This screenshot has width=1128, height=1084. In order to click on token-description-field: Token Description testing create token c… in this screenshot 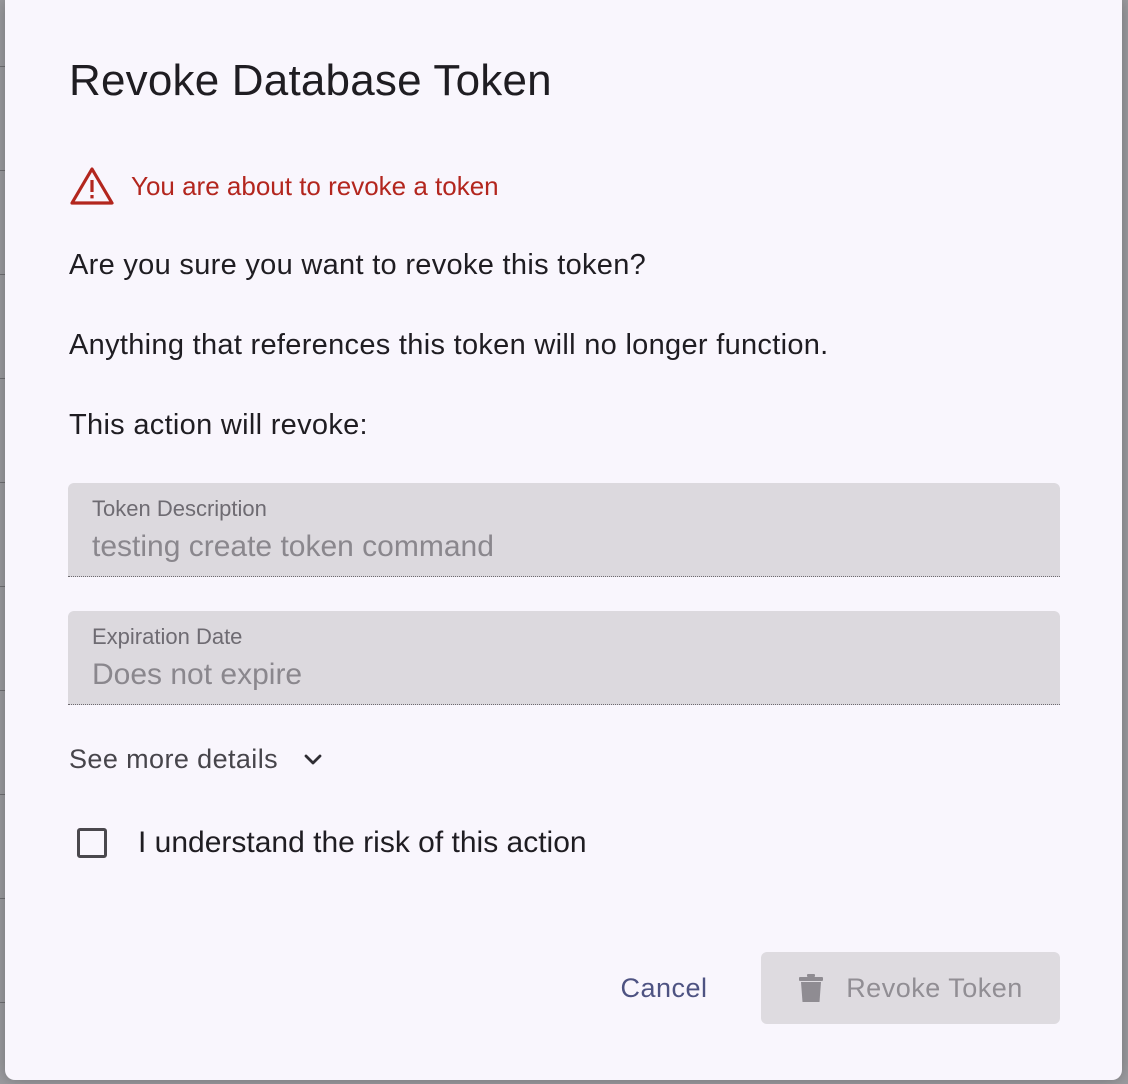, I will do `click(564, 530)`.